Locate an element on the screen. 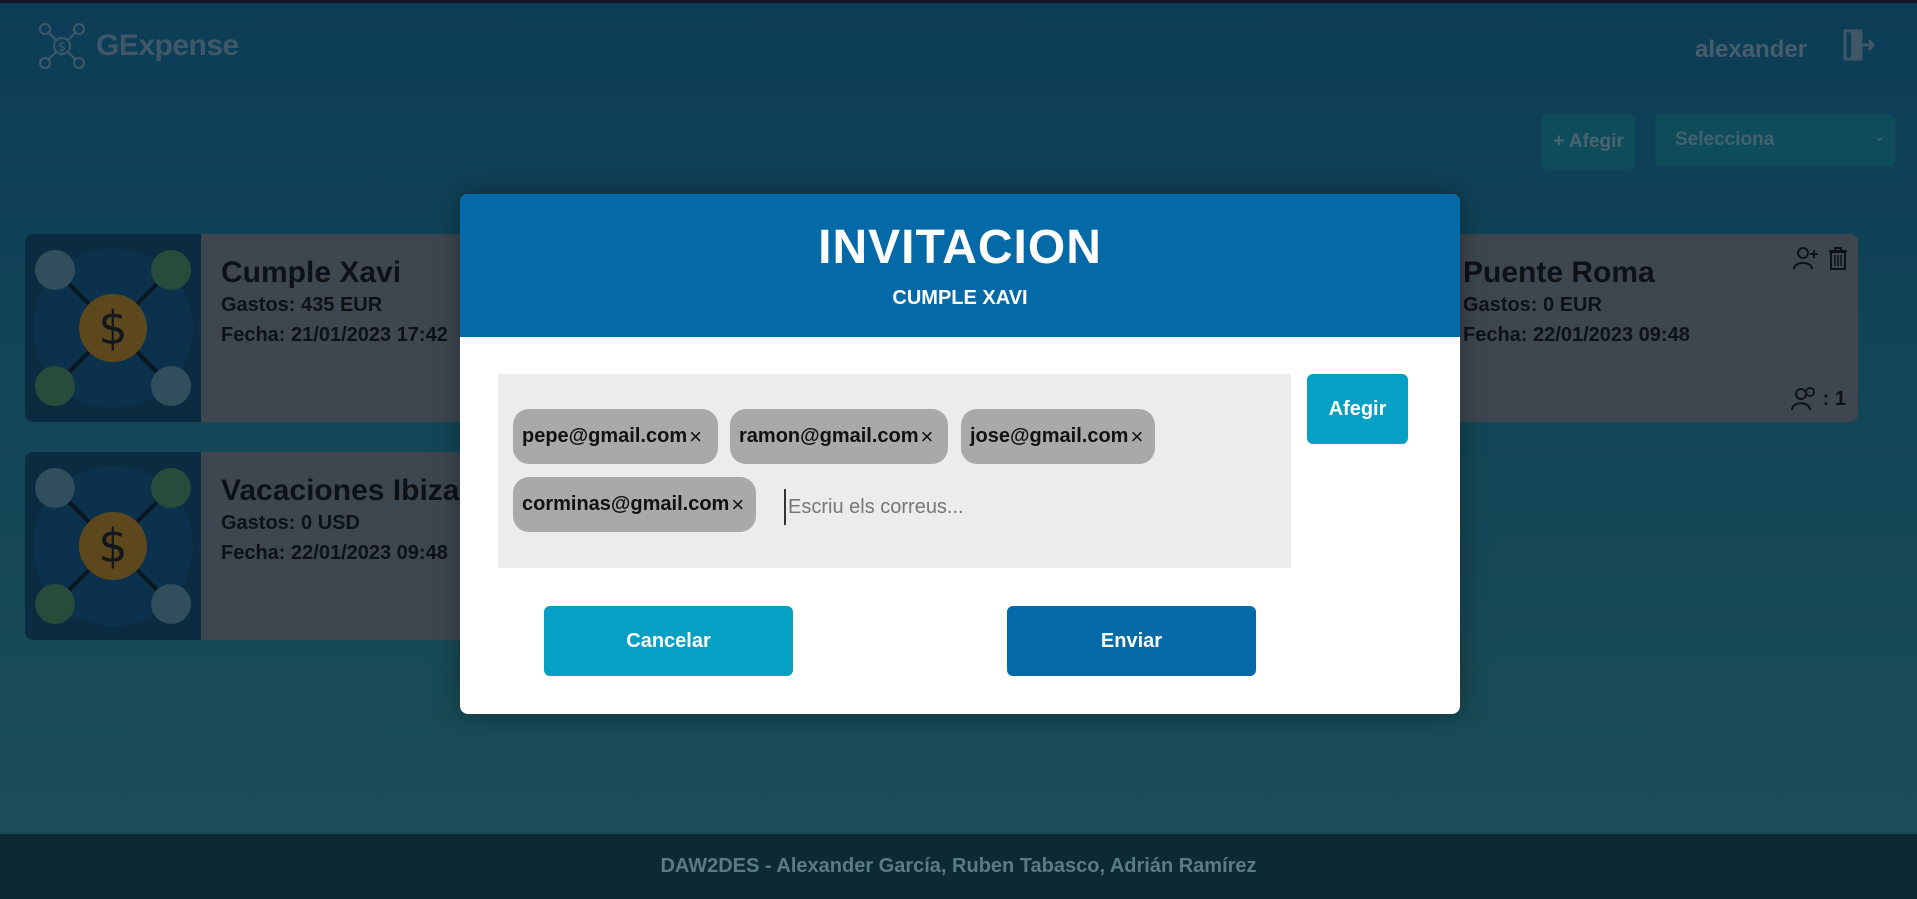  add-email-button: Afegir is located at coordinates (1357, 409).